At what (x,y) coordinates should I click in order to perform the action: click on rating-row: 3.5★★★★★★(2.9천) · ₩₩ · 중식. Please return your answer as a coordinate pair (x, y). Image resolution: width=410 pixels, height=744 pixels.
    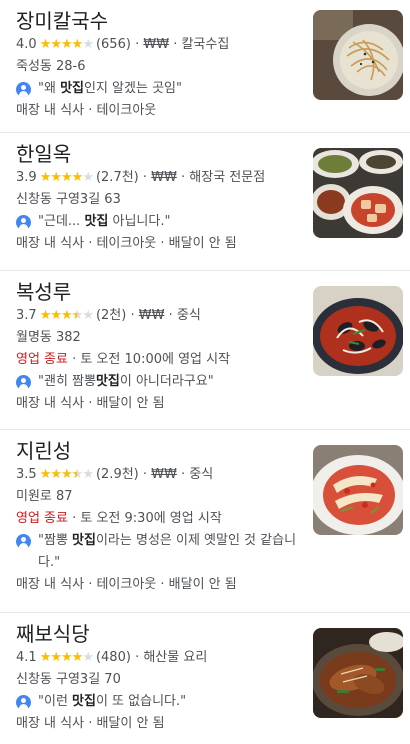
    Looking at the image, I should click on (160, 475).